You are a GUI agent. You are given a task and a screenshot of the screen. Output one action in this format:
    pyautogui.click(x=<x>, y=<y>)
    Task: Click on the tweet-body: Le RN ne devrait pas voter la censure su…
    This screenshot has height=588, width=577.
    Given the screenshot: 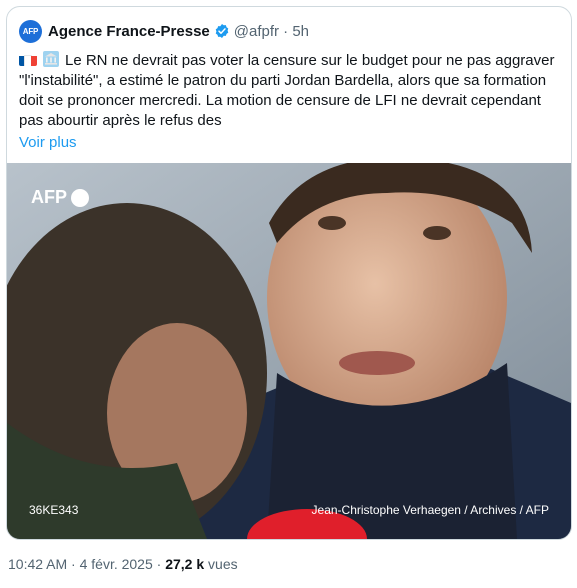 What is the action you would take?
    pyautogui.click(x=287, y=90)
    